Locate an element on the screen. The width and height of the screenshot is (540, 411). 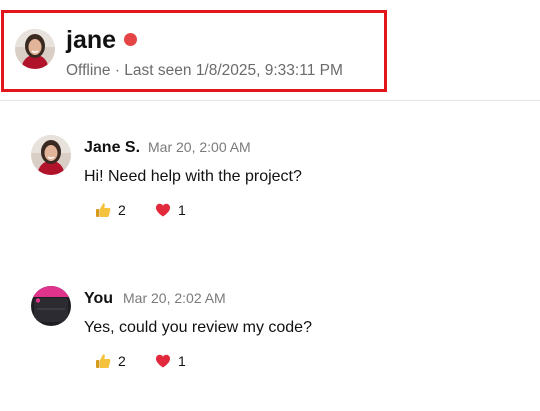
contact-name: jane is located at coordinates (91, 40).